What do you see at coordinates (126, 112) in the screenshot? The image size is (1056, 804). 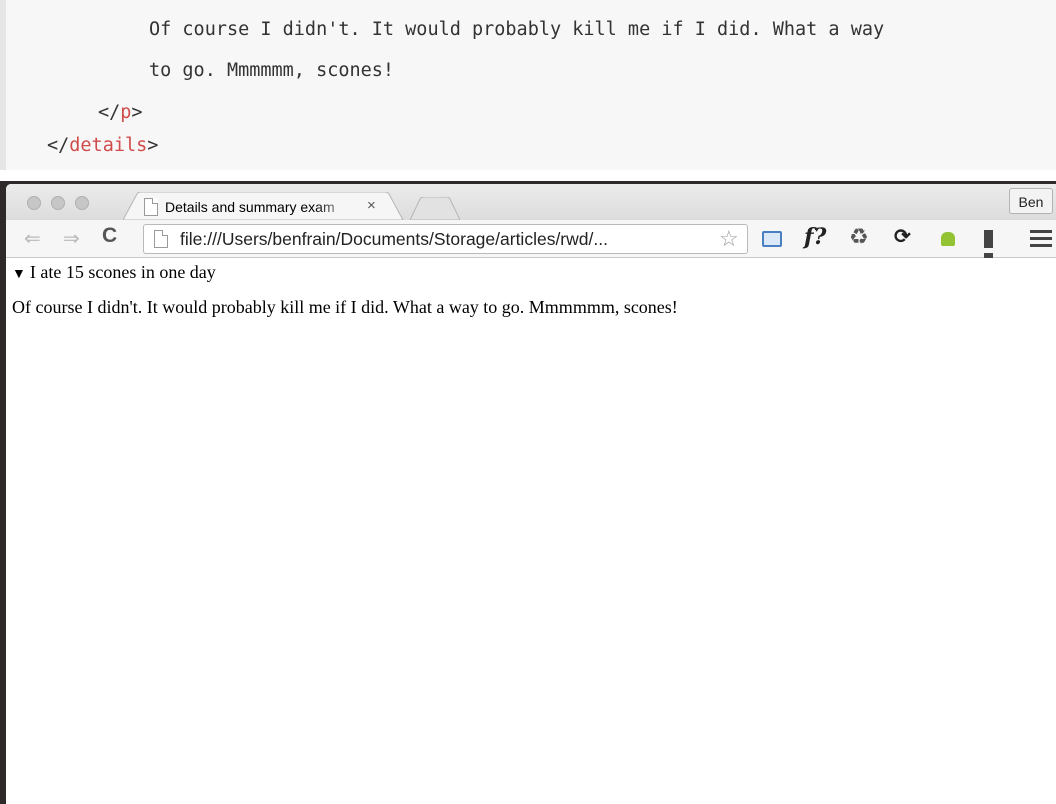 I see `code-tag-p: p` at bounding box center [126, 112].